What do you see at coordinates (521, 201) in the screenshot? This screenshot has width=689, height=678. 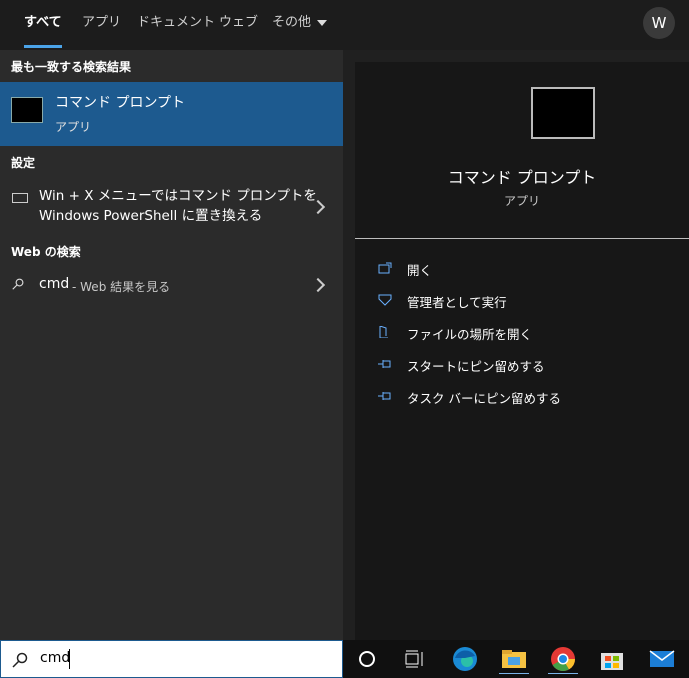 I see `app-type: アプリ` at bounding box center [521, 201].